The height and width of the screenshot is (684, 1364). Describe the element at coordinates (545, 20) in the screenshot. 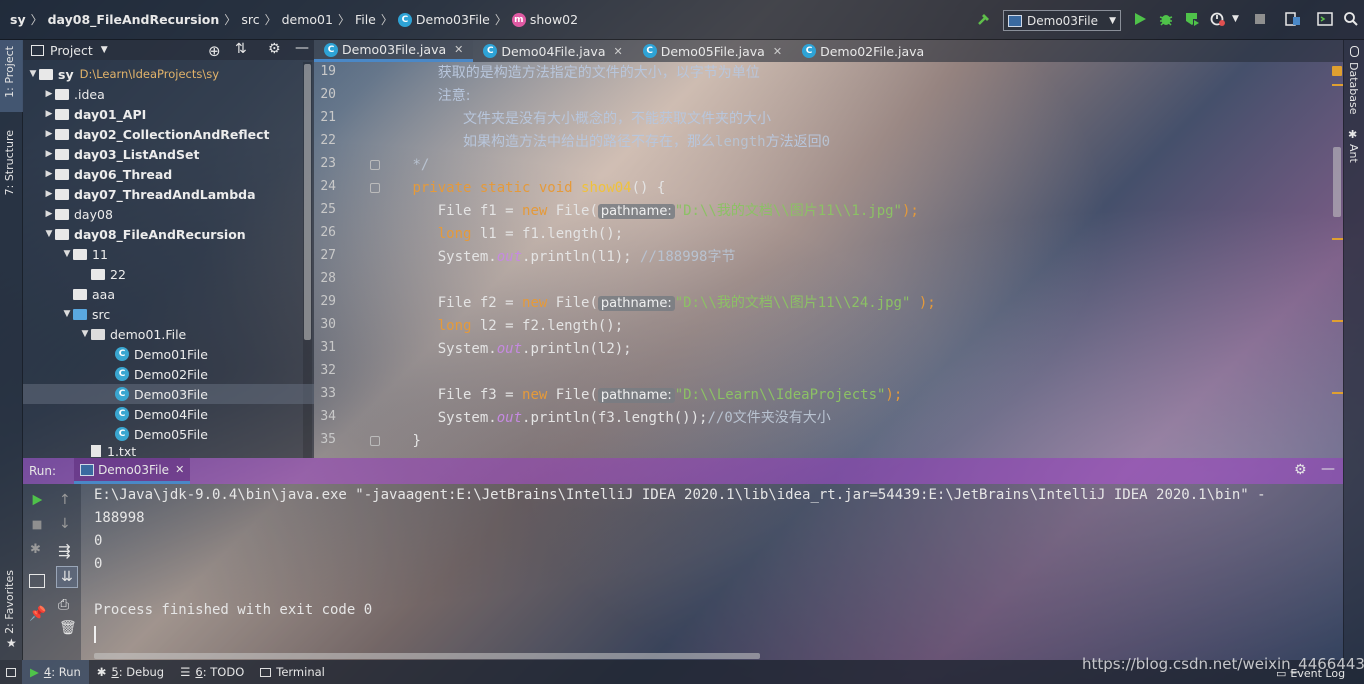

I see `crumb-method: m show02` at that location.